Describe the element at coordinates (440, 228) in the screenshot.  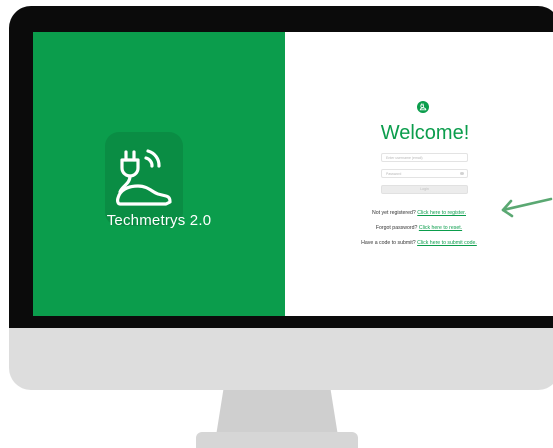
I see `reset-link: Click here to reset.` at that location.